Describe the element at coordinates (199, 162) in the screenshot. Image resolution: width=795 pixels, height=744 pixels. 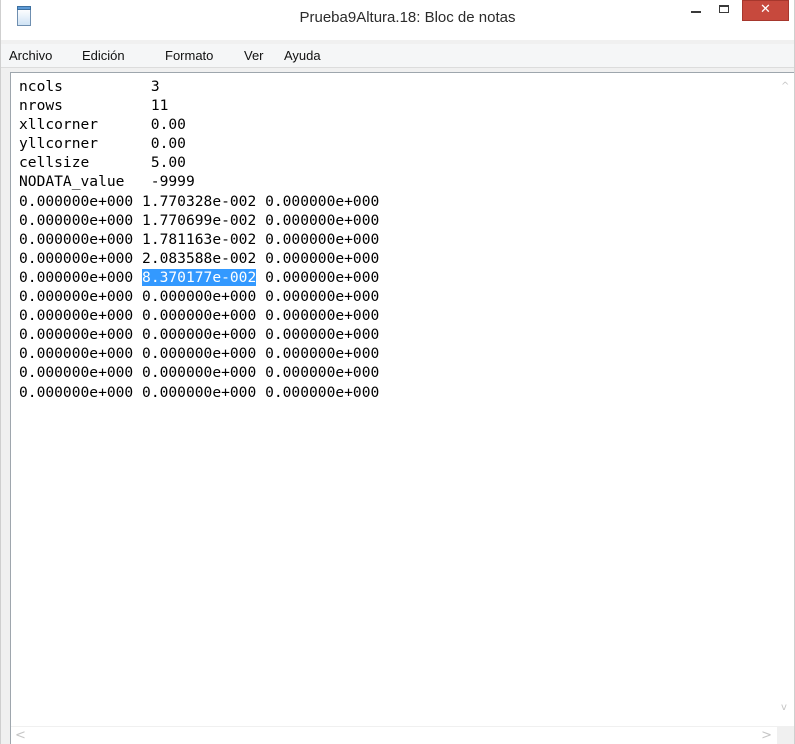
I see `header-line: cellsize 5.00` at that location.